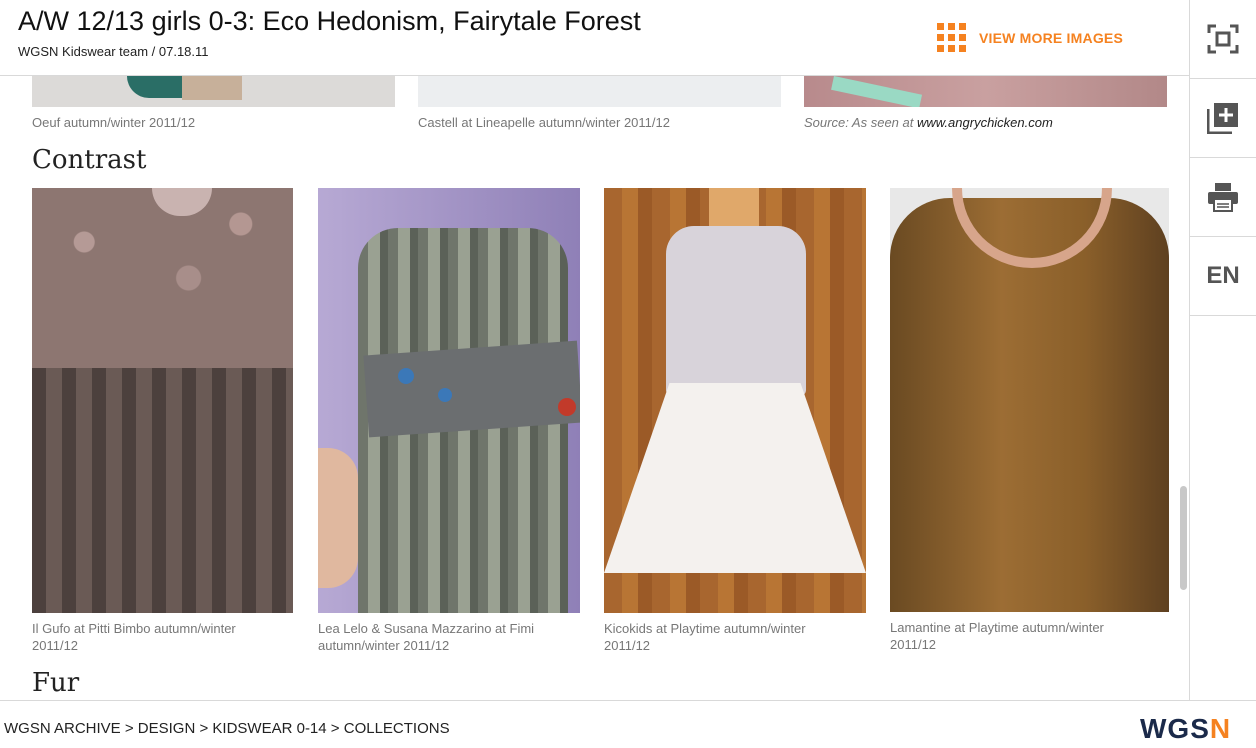  What do you see at coordinates (985, 122) in the screenshot?
I see `source-link: www.angrychicken.com` at bounding box center [985, 122].